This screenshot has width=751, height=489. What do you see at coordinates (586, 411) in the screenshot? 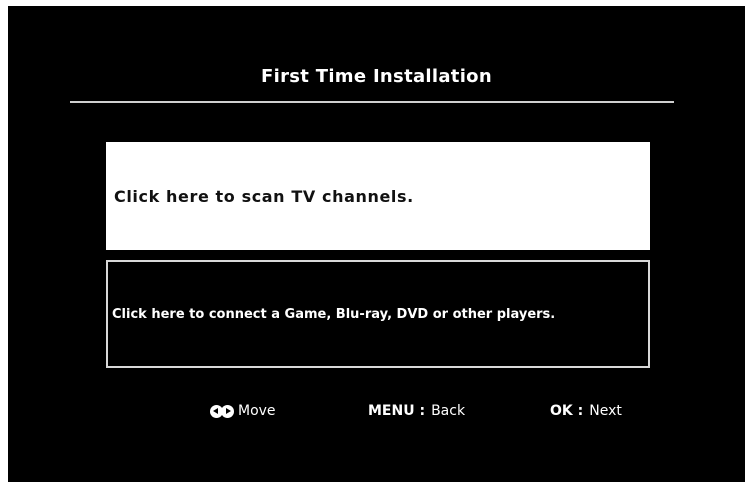
I see `ok-next-hint: OK : Next` at bounding box center [586, 411].